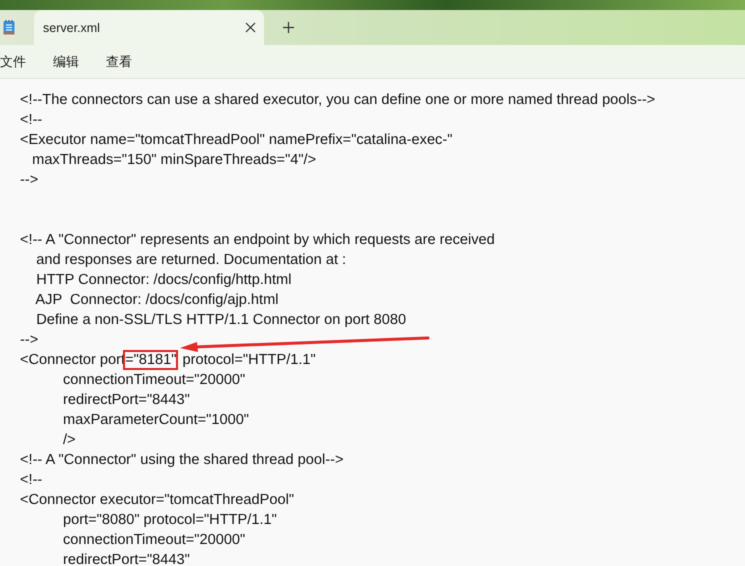 This screenshot has width=745, height=566. I want to click on menu-item: 文件, so click(13, 61).